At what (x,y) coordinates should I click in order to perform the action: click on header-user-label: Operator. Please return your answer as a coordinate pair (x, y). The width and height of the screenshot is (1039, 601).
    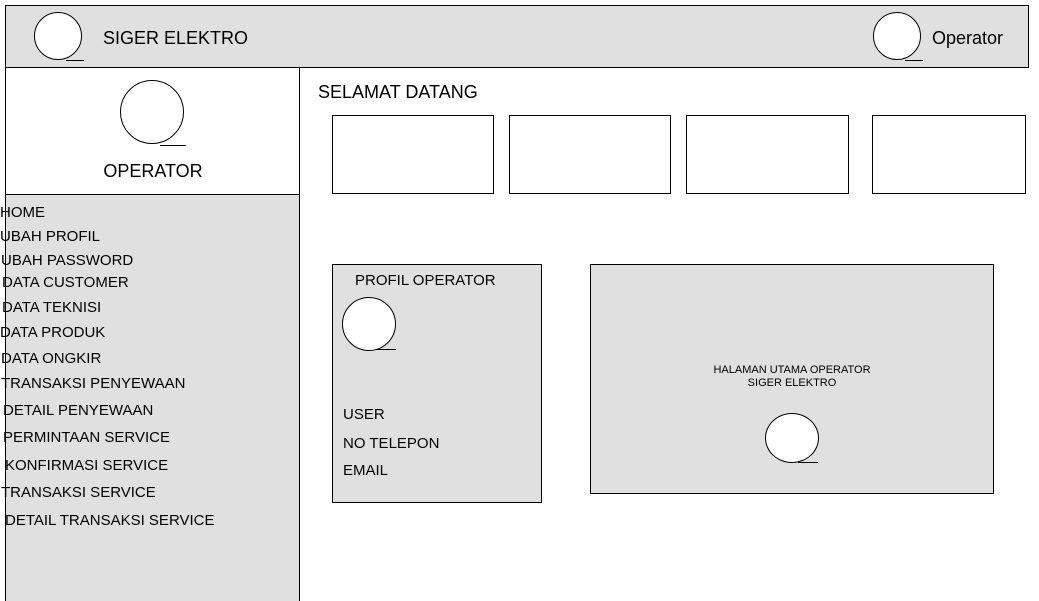
    Looking at the image, I should click on (967, 38).